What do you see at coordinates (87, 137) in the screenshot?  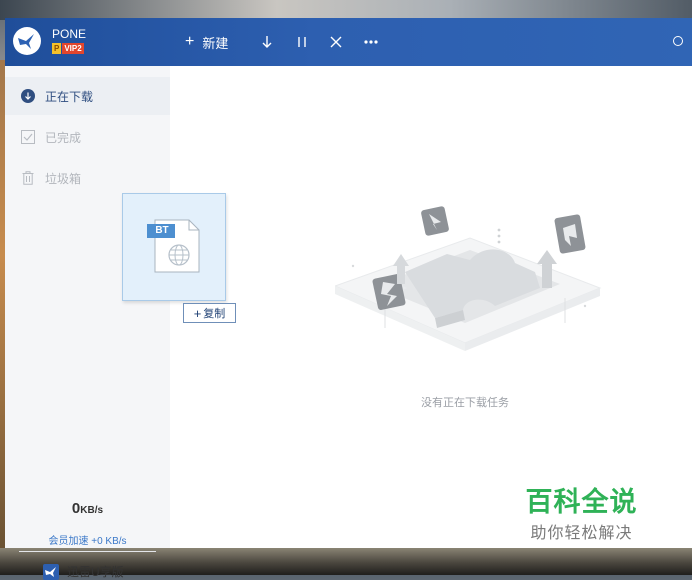 I see `sidebar-item-completed: 已完成` at bounding box center [87, 137].